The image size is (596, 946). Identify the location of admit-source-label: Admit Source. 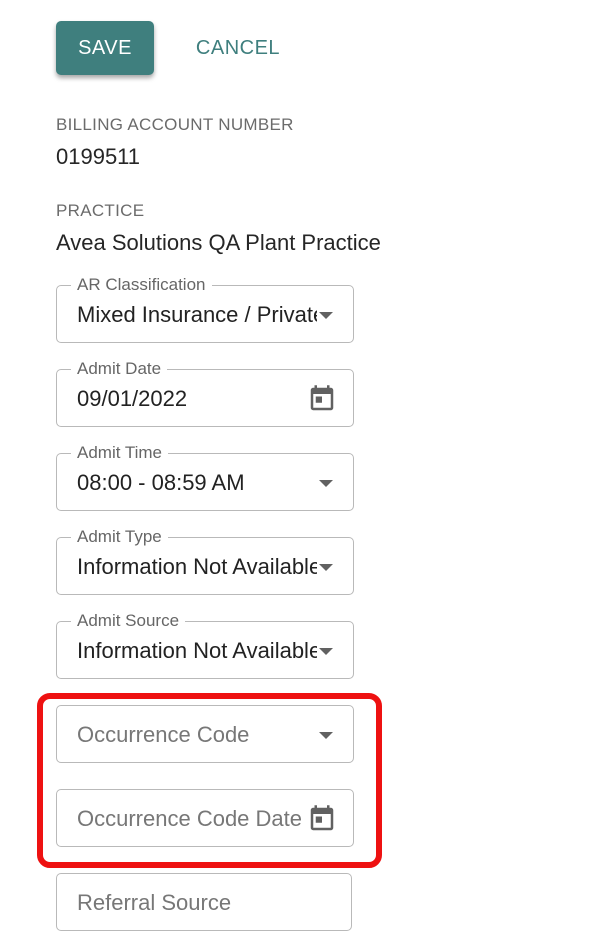
(128, 621).